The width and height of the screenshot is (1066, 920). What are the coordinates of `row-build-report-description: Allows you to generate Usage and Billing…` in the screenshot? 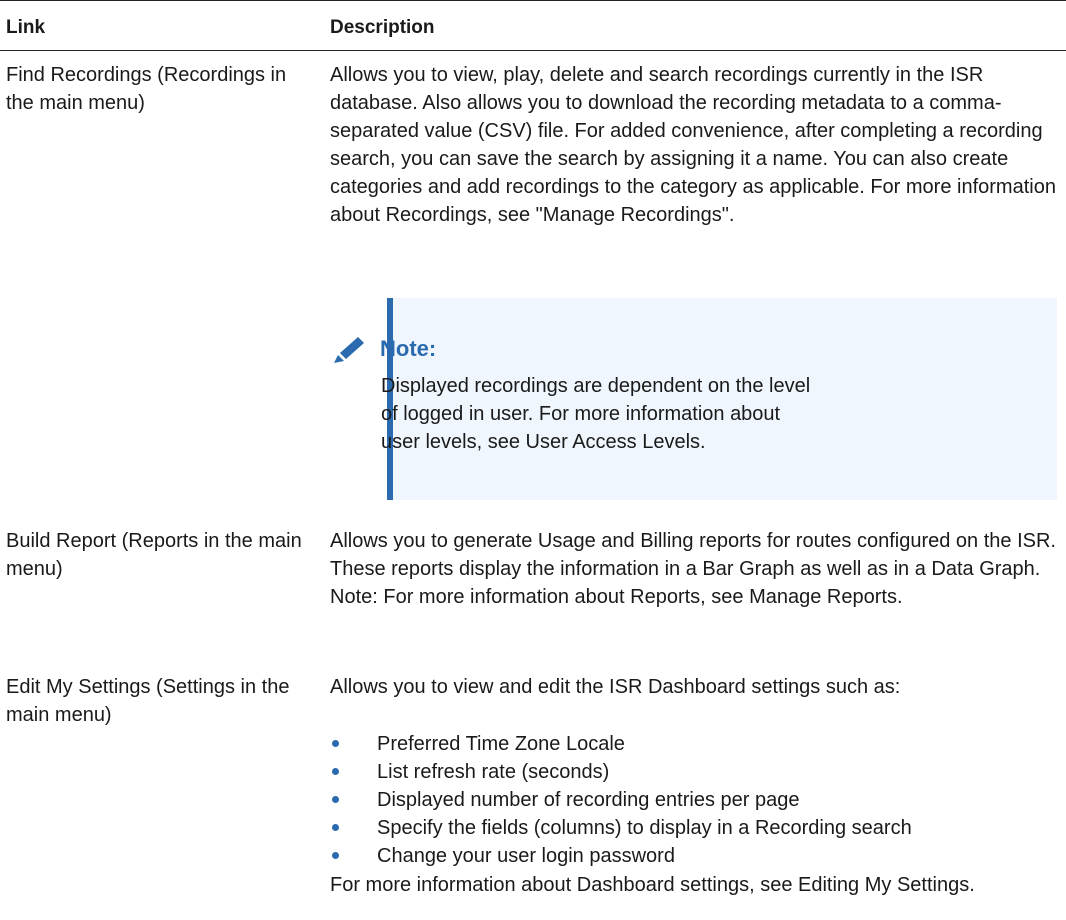 It's located at (693, 555).